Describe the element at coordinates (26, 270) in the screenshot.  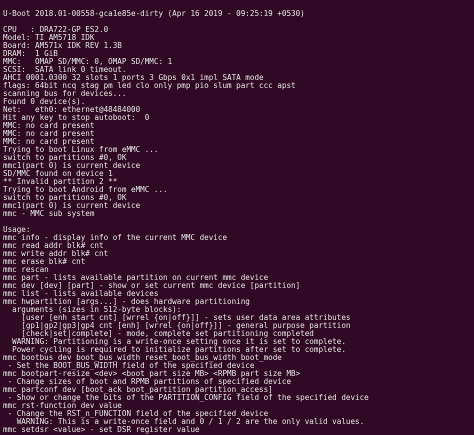
I see `terminal-line: mmc rescan` at that location.